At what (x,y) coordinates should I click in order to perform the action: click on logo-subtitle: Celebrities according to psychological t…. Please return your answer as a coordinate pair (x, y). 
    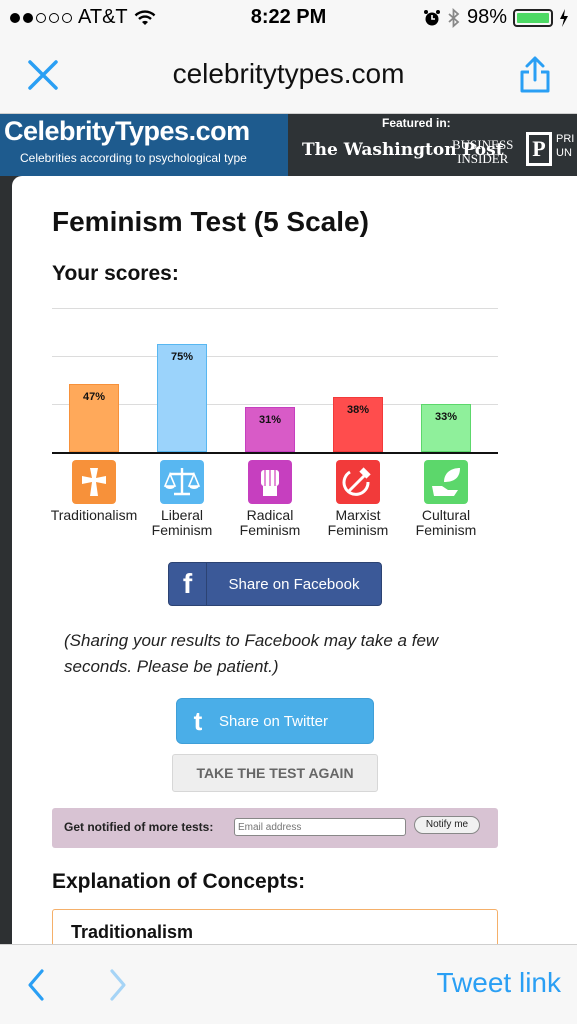
    Looking at the image, I should click on (133, 158).